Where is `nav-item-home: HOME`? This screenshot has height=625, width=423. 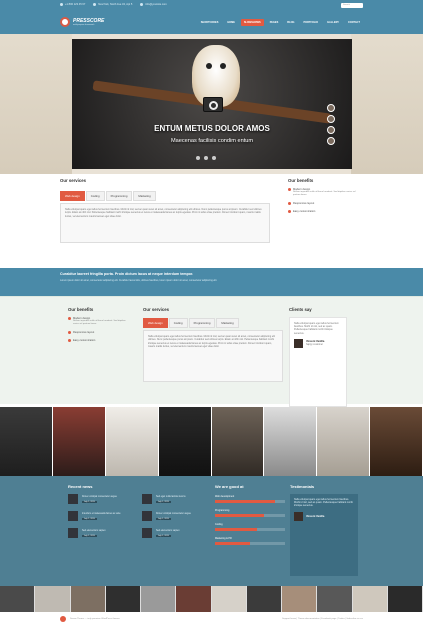 nav-item-home: HOME is located at coordinates (231, 22).